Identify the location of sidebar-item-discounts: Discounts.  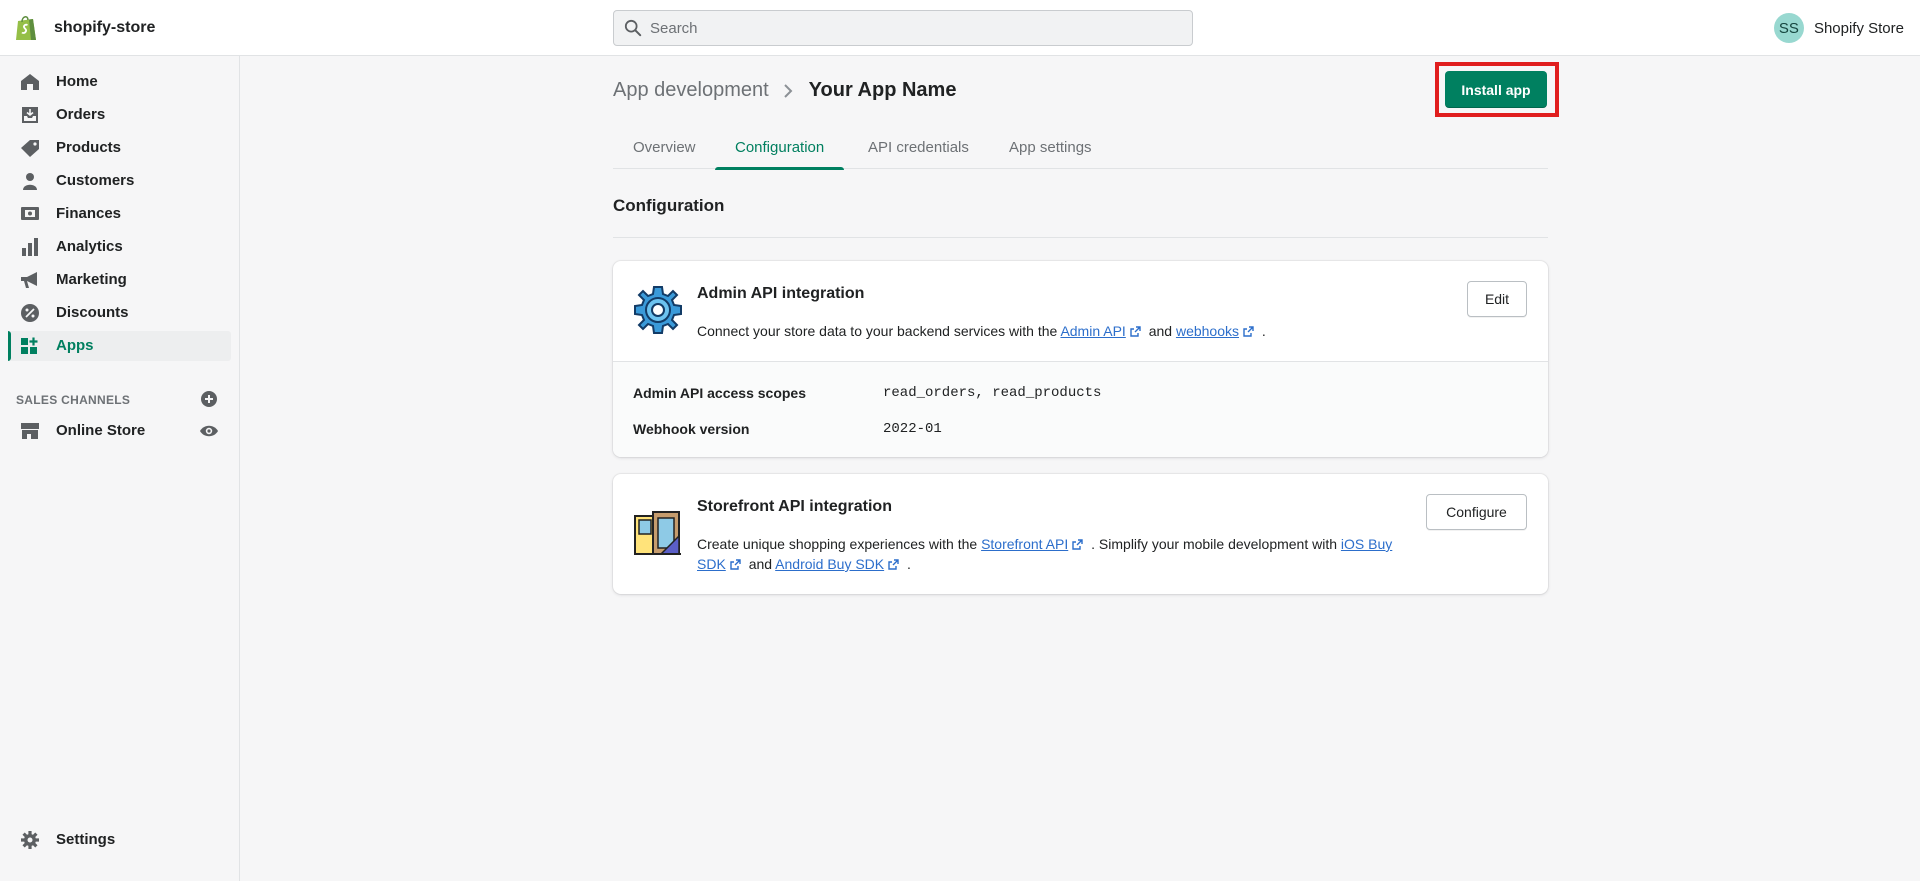
(119, 313).